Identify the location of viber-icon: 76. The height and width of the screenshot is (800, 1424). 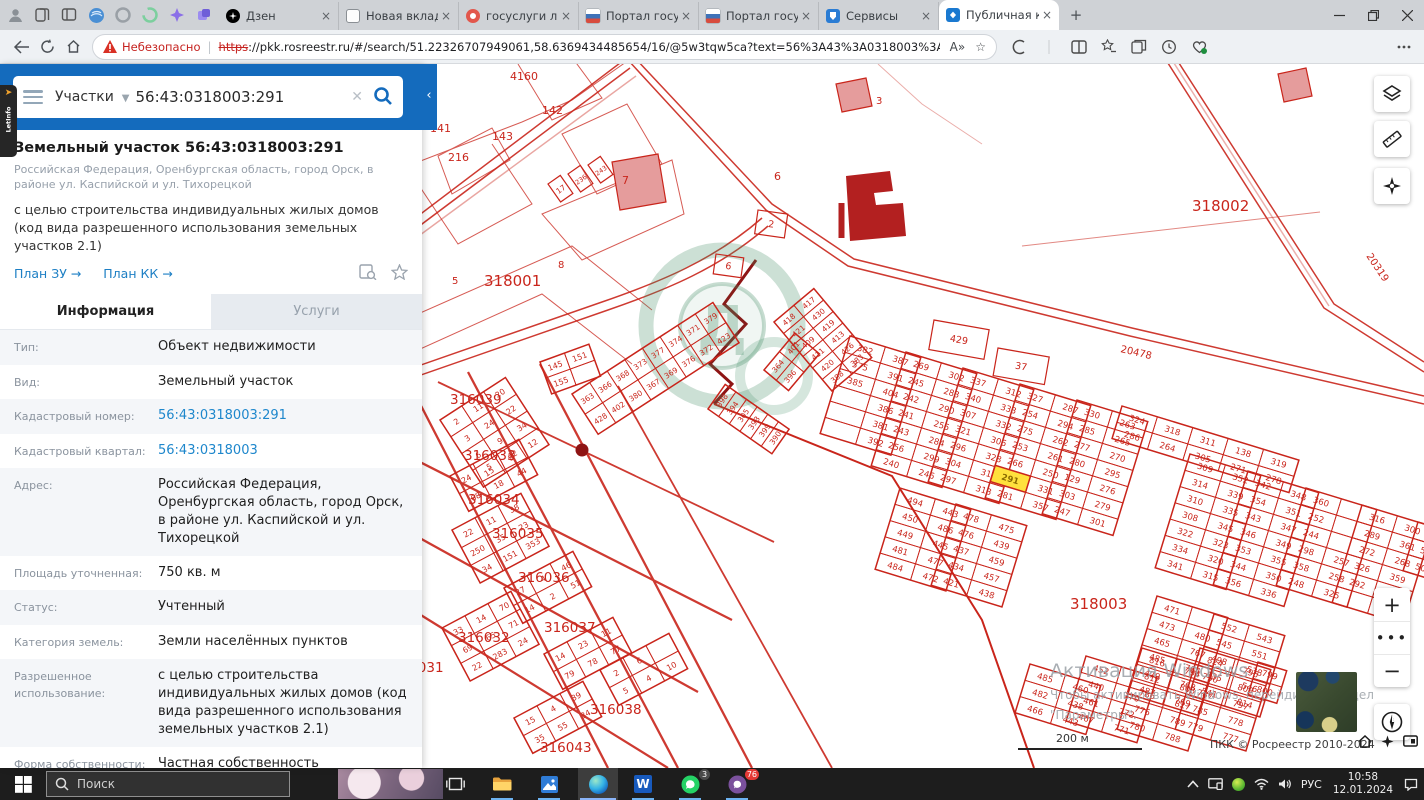
(738, 784).